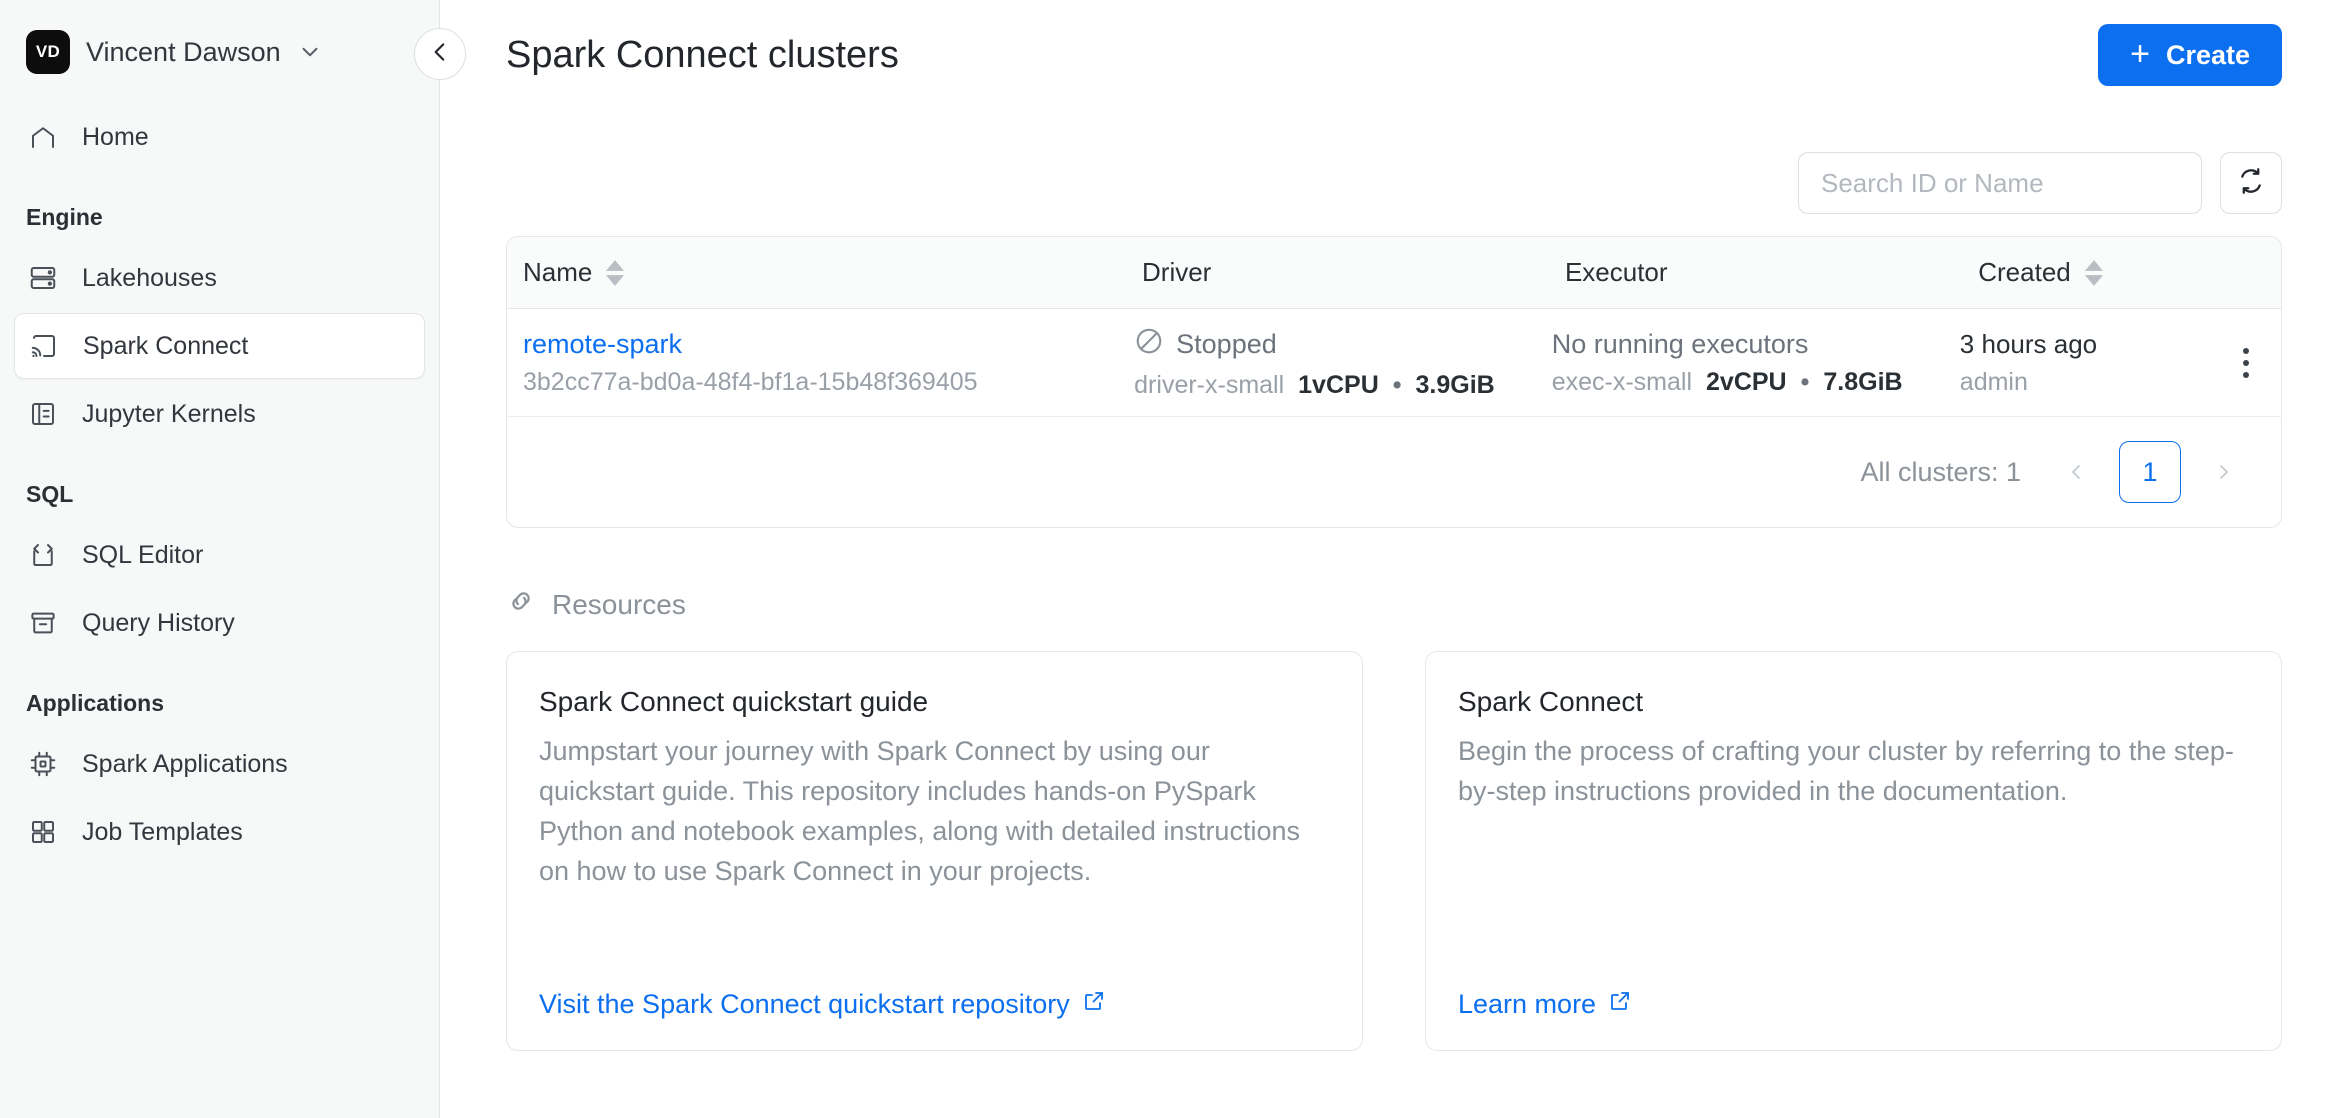  I want to click on sidebar-item-label: Spark Applications, so click(185, 763).